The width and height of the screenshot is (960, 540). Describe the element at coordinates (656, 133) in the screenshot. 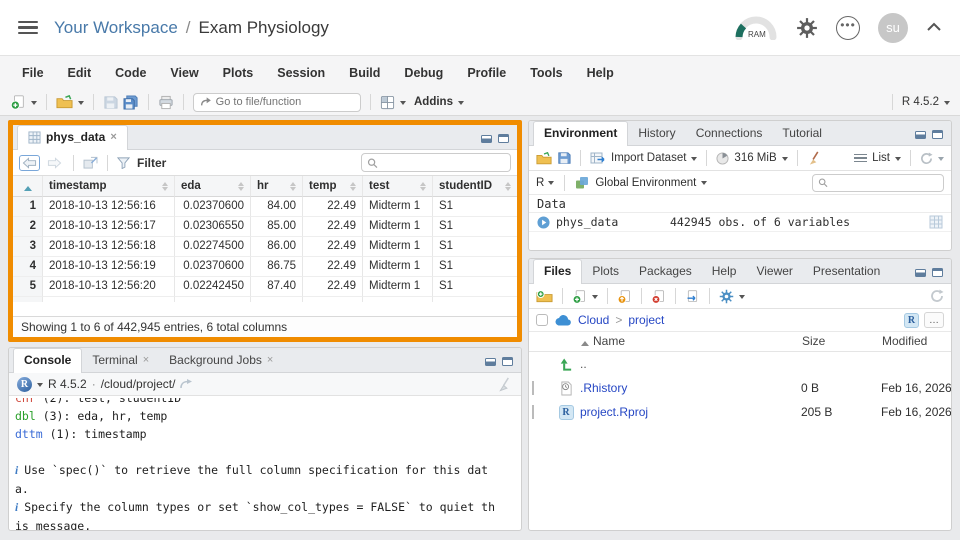

I see `tab-history: History` at that location.